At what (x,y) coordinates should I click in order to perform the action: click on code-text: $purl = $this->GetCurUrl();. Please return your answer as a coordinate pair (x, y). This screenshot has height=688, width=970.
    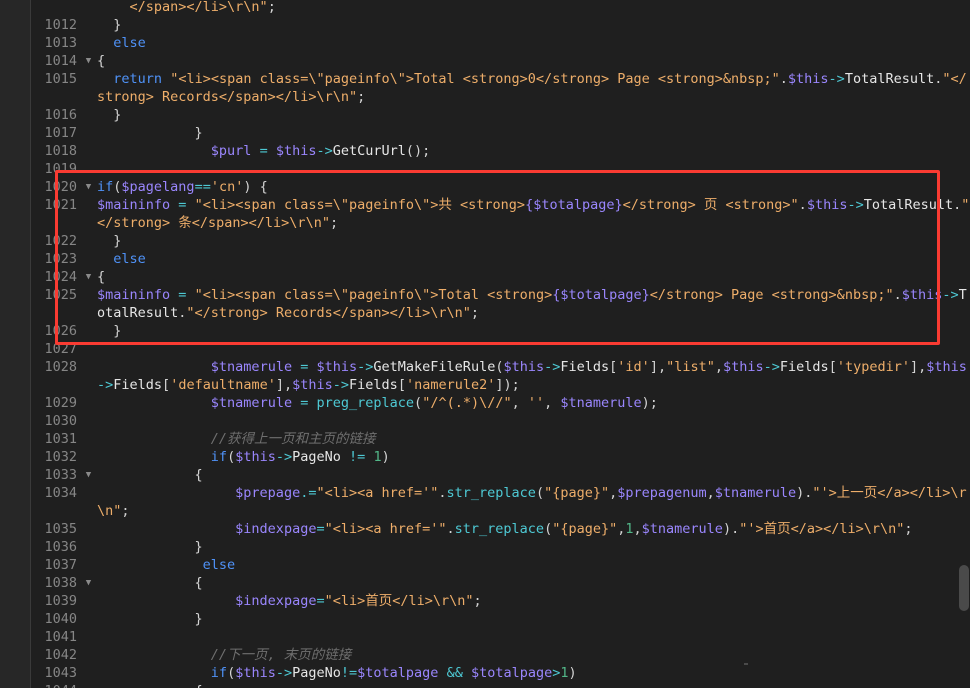
    Looking at the image, I should click on (533, 151).